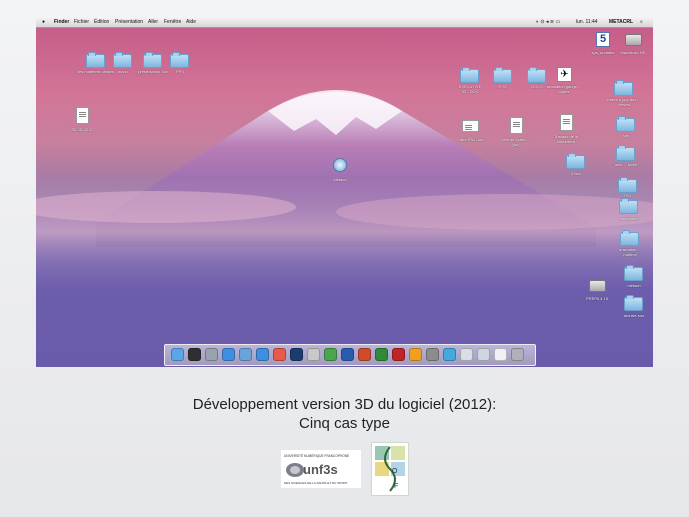 The image size is (689, 517). What do you see at coordinates (548, 22) in the screenshot?
I see `status-icons: ◐ ⊙ ◂ ≋ ▭` at bounding box center [548, 22].